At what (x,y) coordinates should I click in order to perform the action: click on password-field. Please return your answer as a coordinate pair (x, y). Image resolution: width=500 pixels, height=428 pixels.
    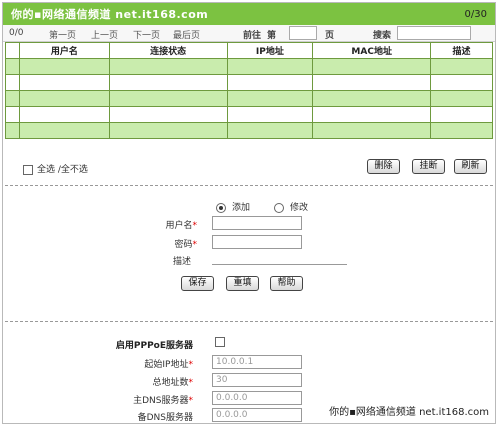
    Looking at the image, I should click on (257, 242).